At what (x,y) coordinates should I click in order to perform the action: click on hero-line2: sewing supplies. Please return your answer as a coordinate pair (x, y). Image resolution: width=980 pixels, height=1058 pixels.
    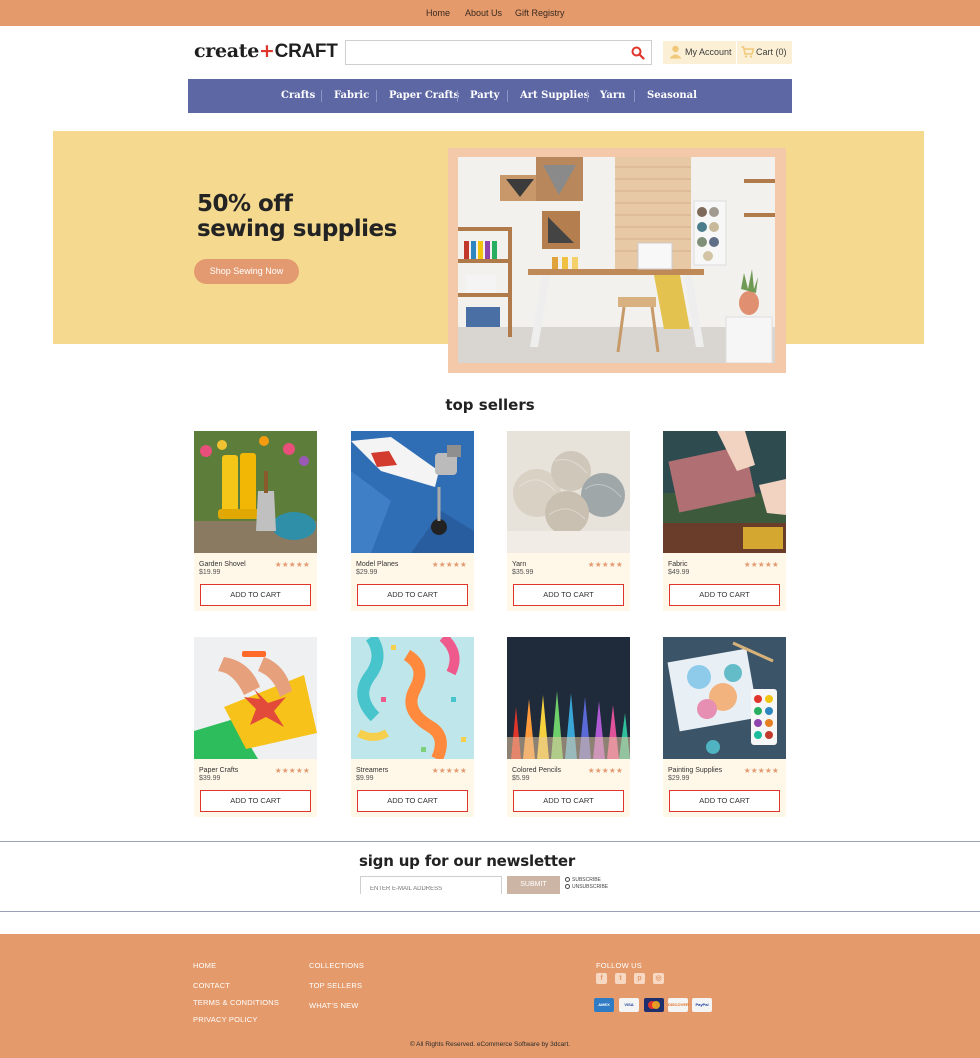
    Looking at the image, I should click on (297, 229).